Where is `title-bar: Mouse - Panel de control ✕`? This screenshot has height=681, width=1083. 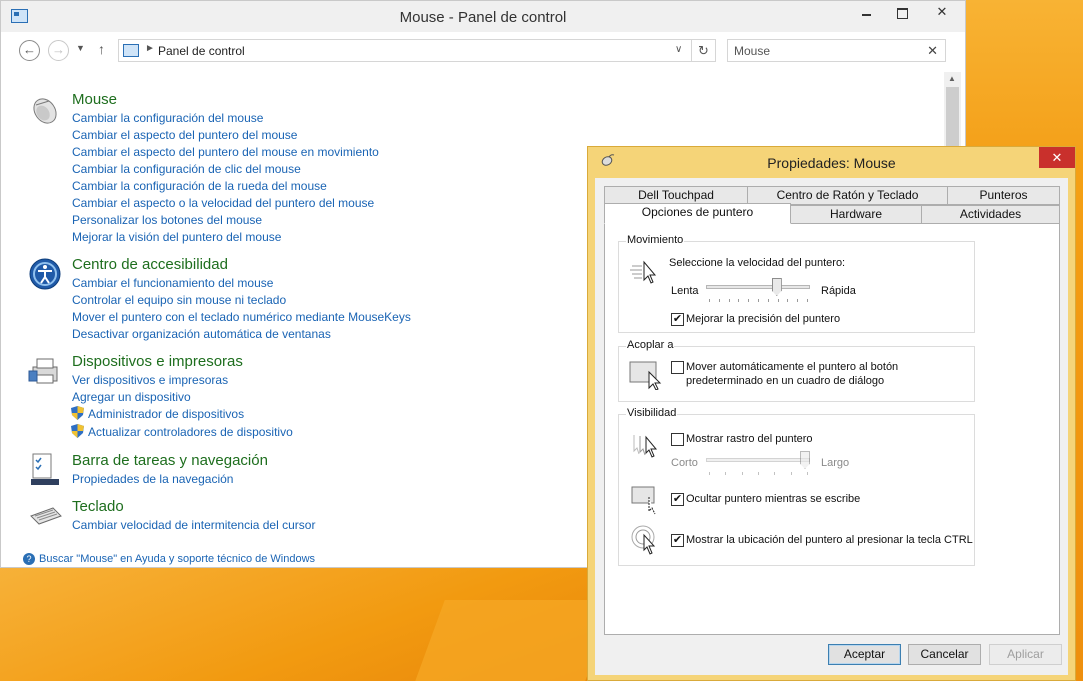 title-bar: Mouse - Panel de control ✕ is located at coordinates (483, 16).